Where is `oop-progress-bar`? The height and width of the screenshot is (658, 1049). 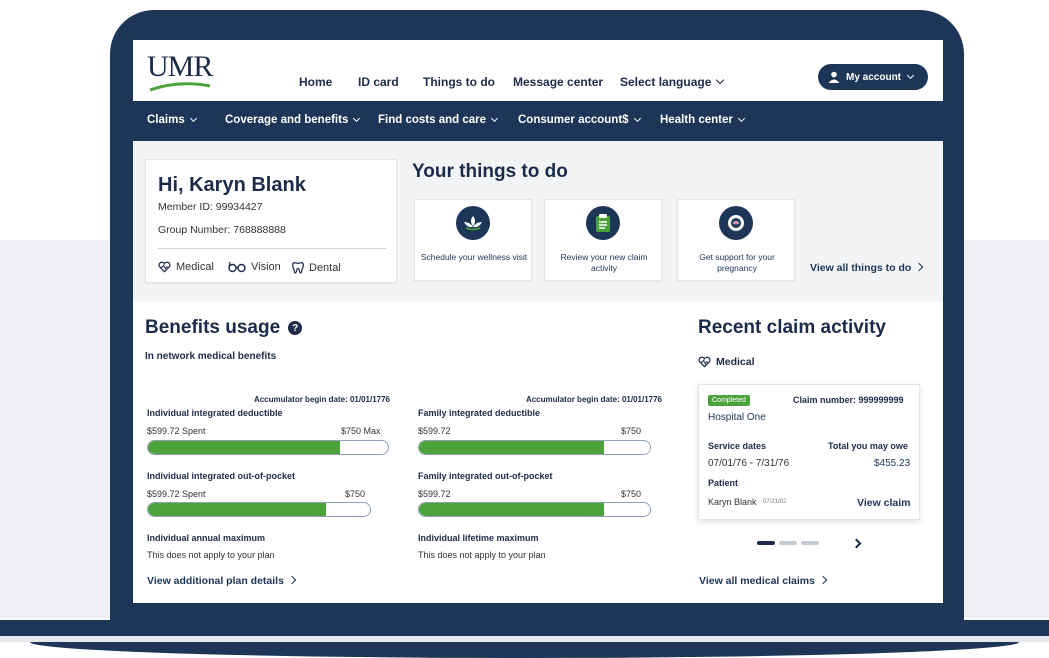
oop-progress-bar is located at coordinates (259, 509).